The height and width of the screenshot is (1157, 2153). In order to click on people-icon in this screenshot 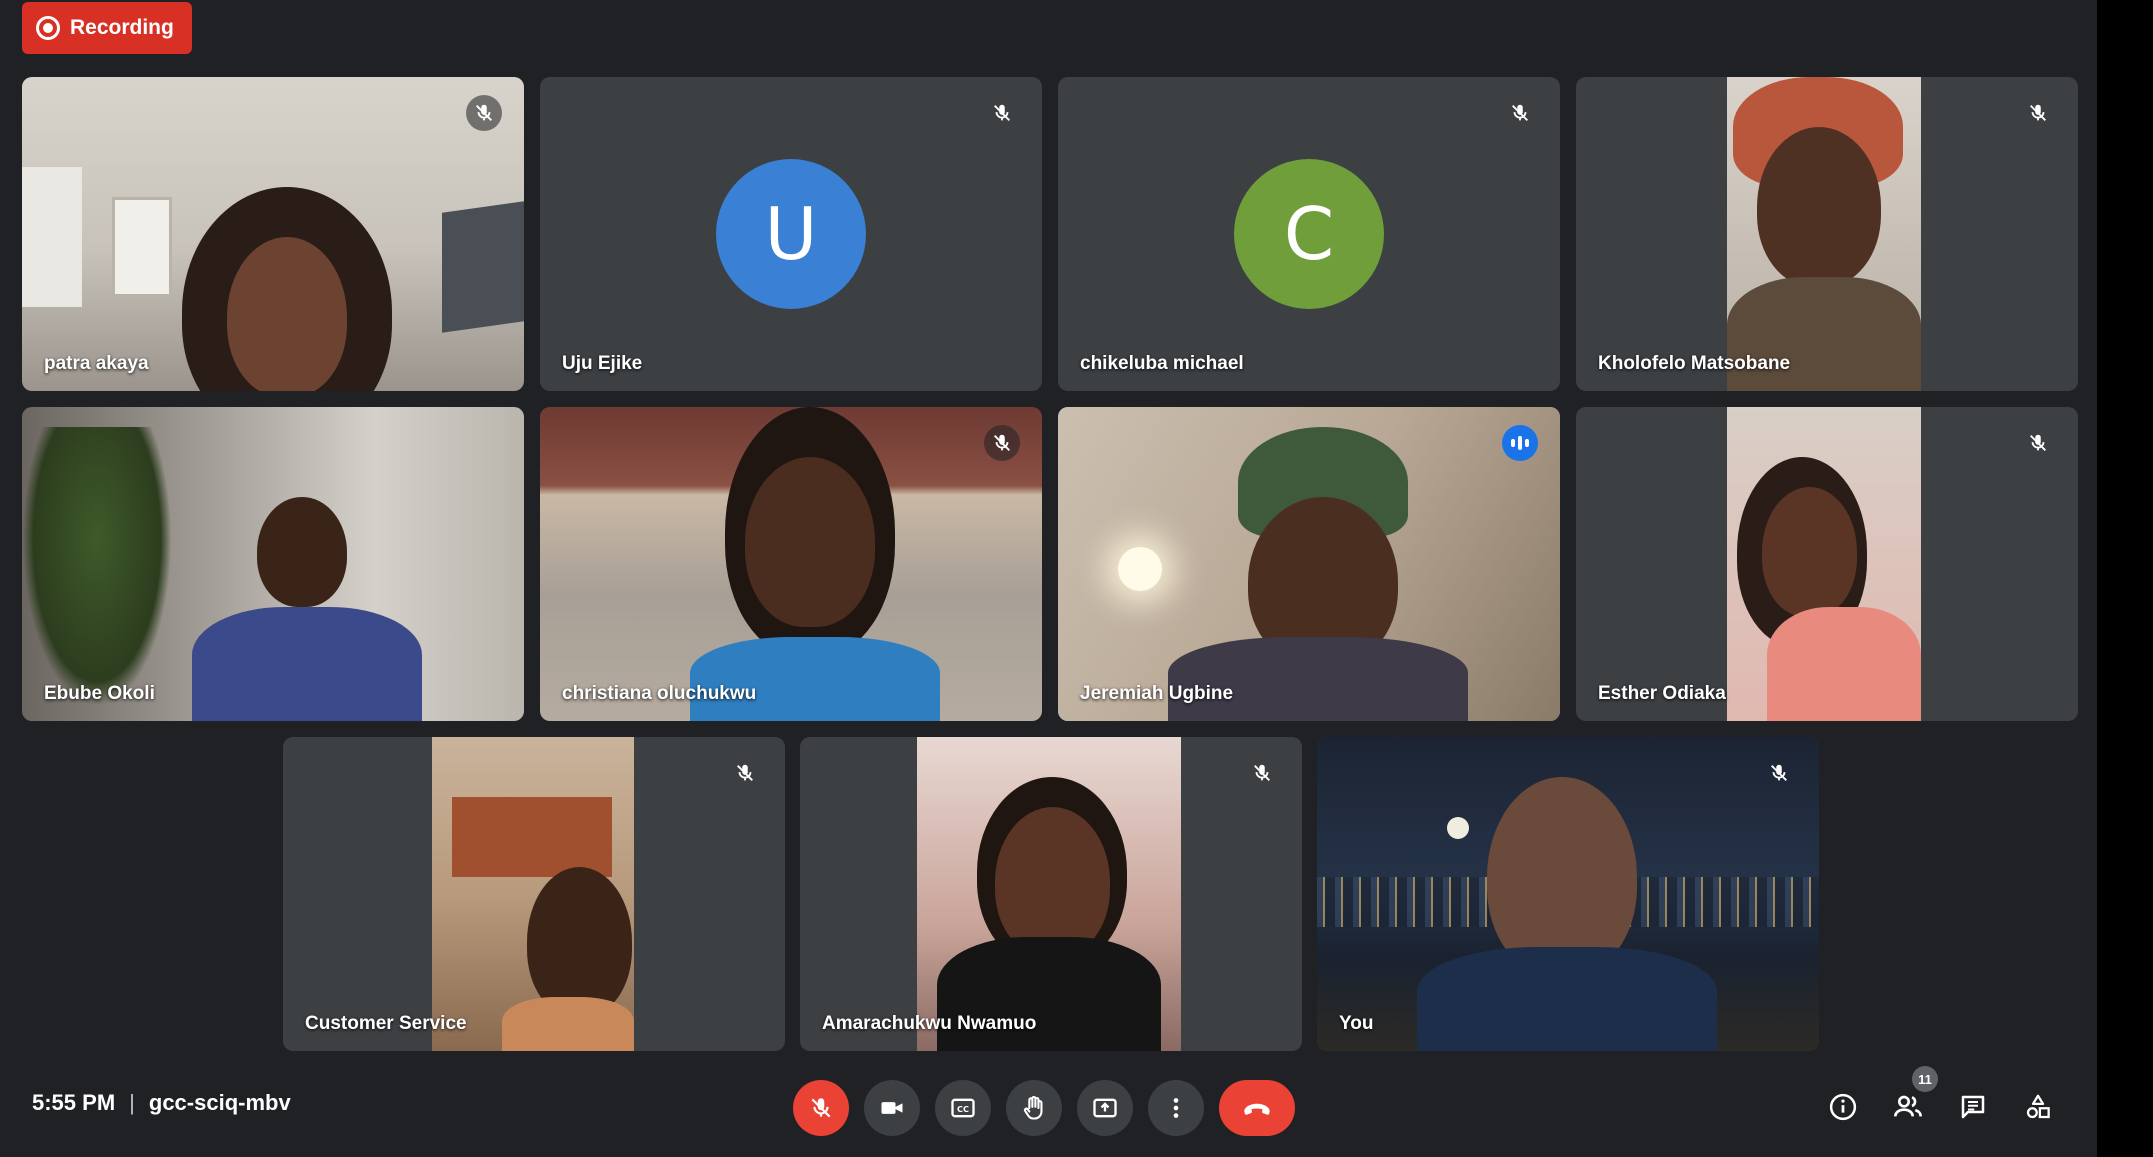, I will do `click(1908, 1106)`.